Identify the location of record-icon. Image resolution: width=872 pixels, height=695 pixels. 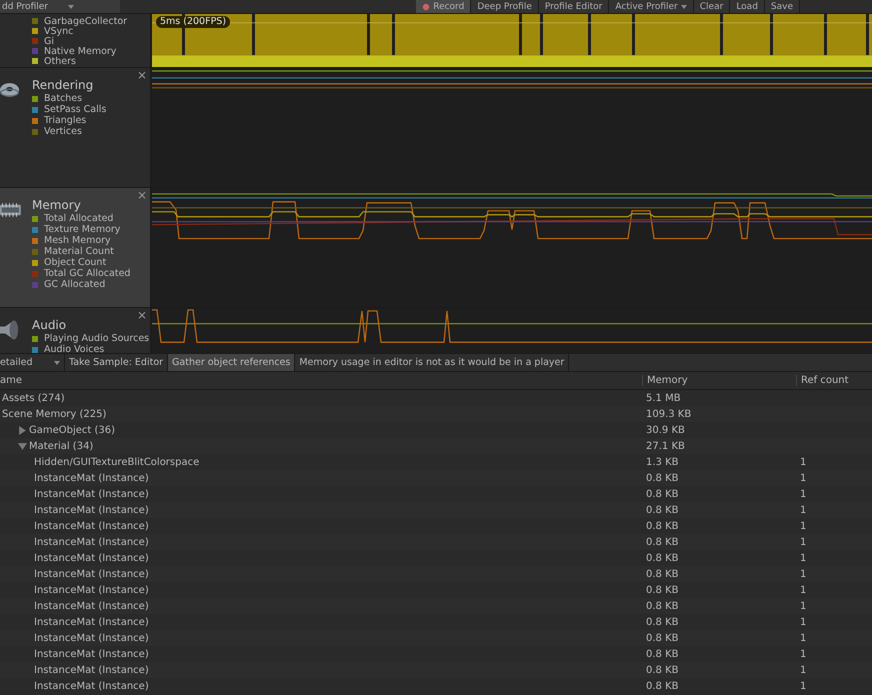
(426, 6).